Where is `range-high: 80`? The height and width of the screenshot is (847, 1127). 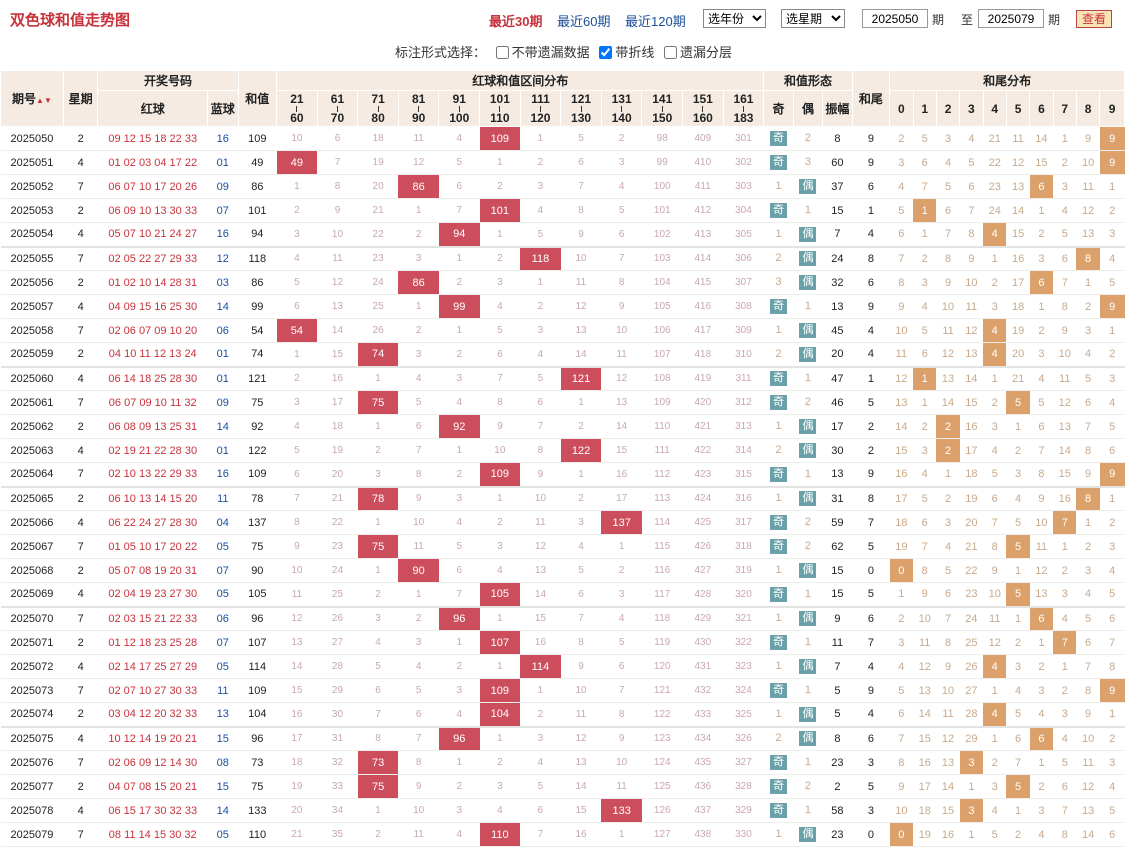 range-high: 80 is located at coordinates (378, 118).